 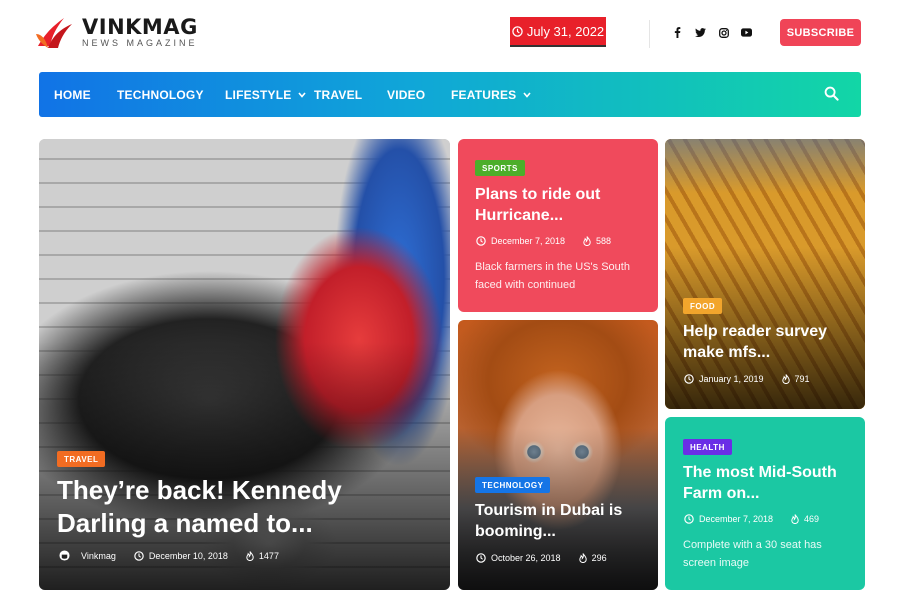 I want to click on nav-item-label: LIFESTYLE, so click(x=258, y=94).